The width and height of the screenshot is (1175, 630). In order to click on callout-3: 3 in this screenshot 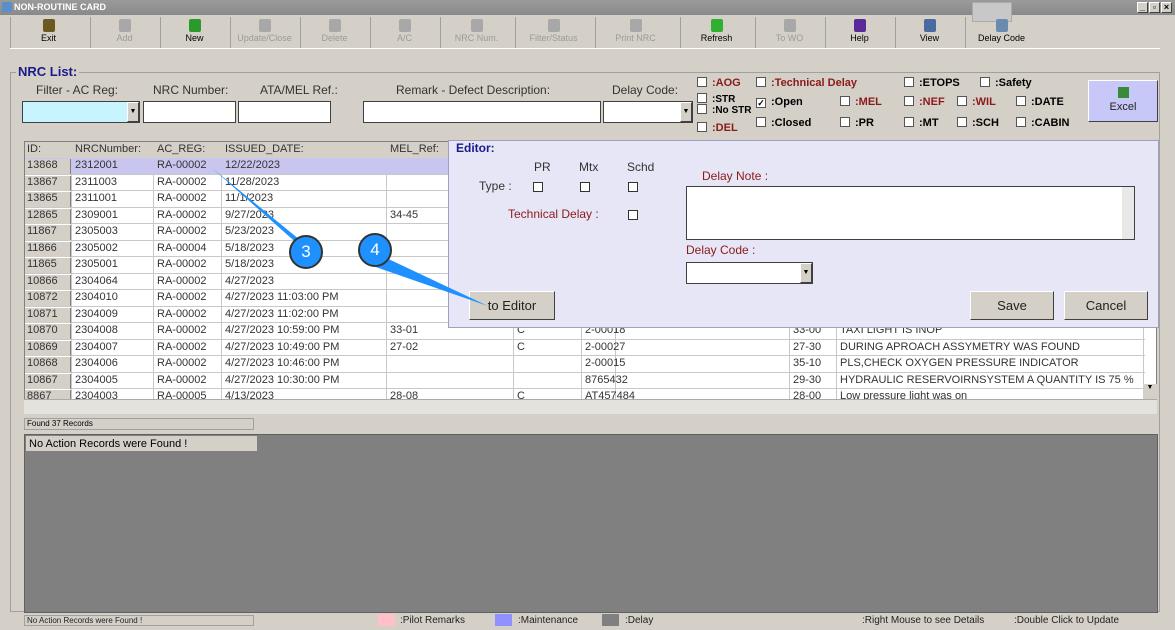, I will do `click(306, 252)`.